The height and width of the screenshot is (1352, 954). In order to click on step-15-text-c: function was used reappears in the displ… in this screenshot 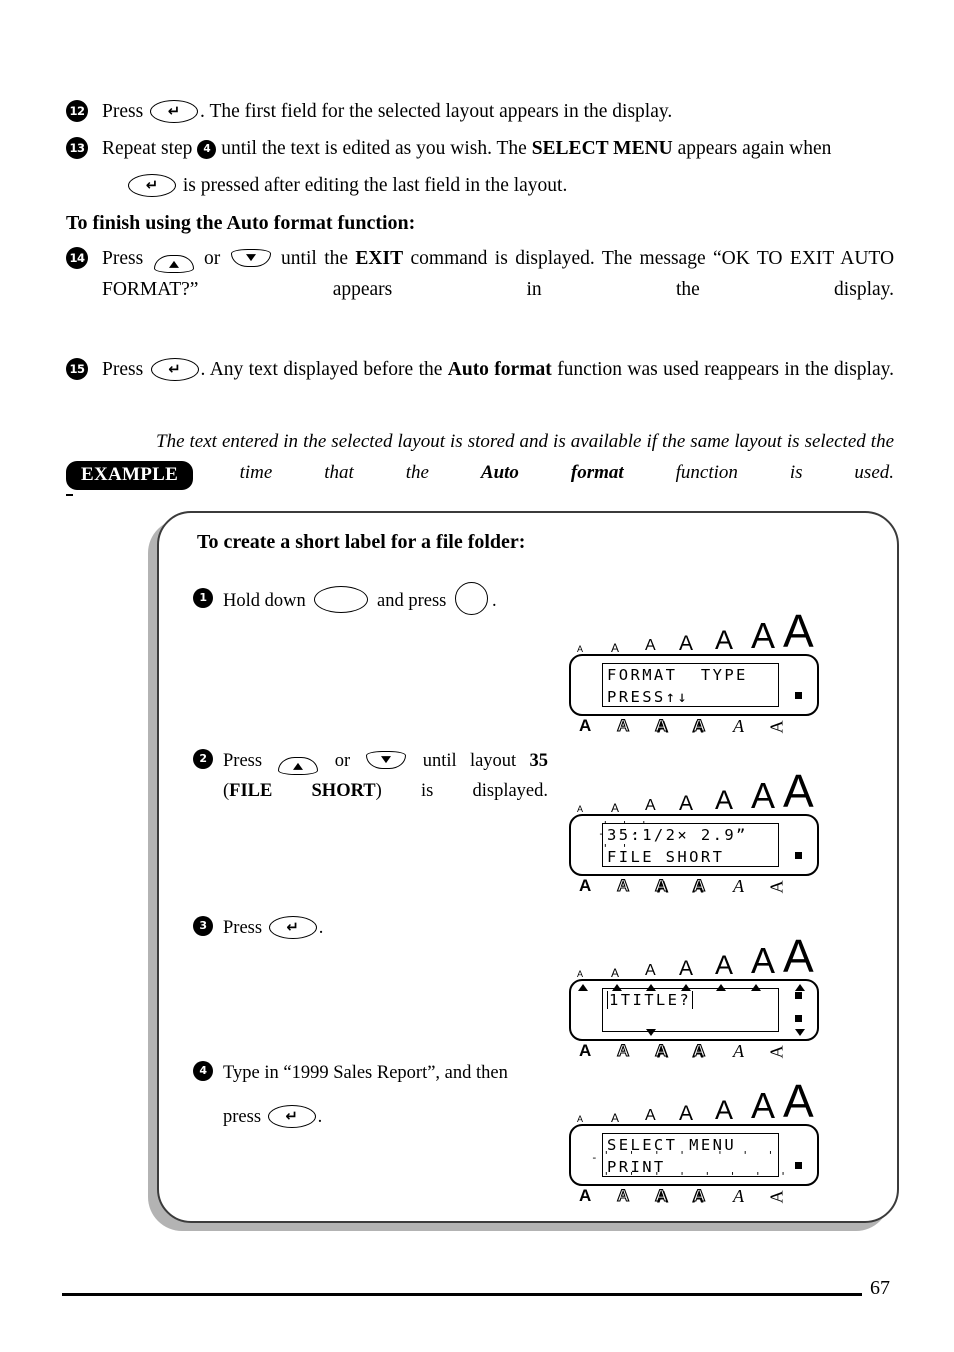, I will do `click(725, 369)`.